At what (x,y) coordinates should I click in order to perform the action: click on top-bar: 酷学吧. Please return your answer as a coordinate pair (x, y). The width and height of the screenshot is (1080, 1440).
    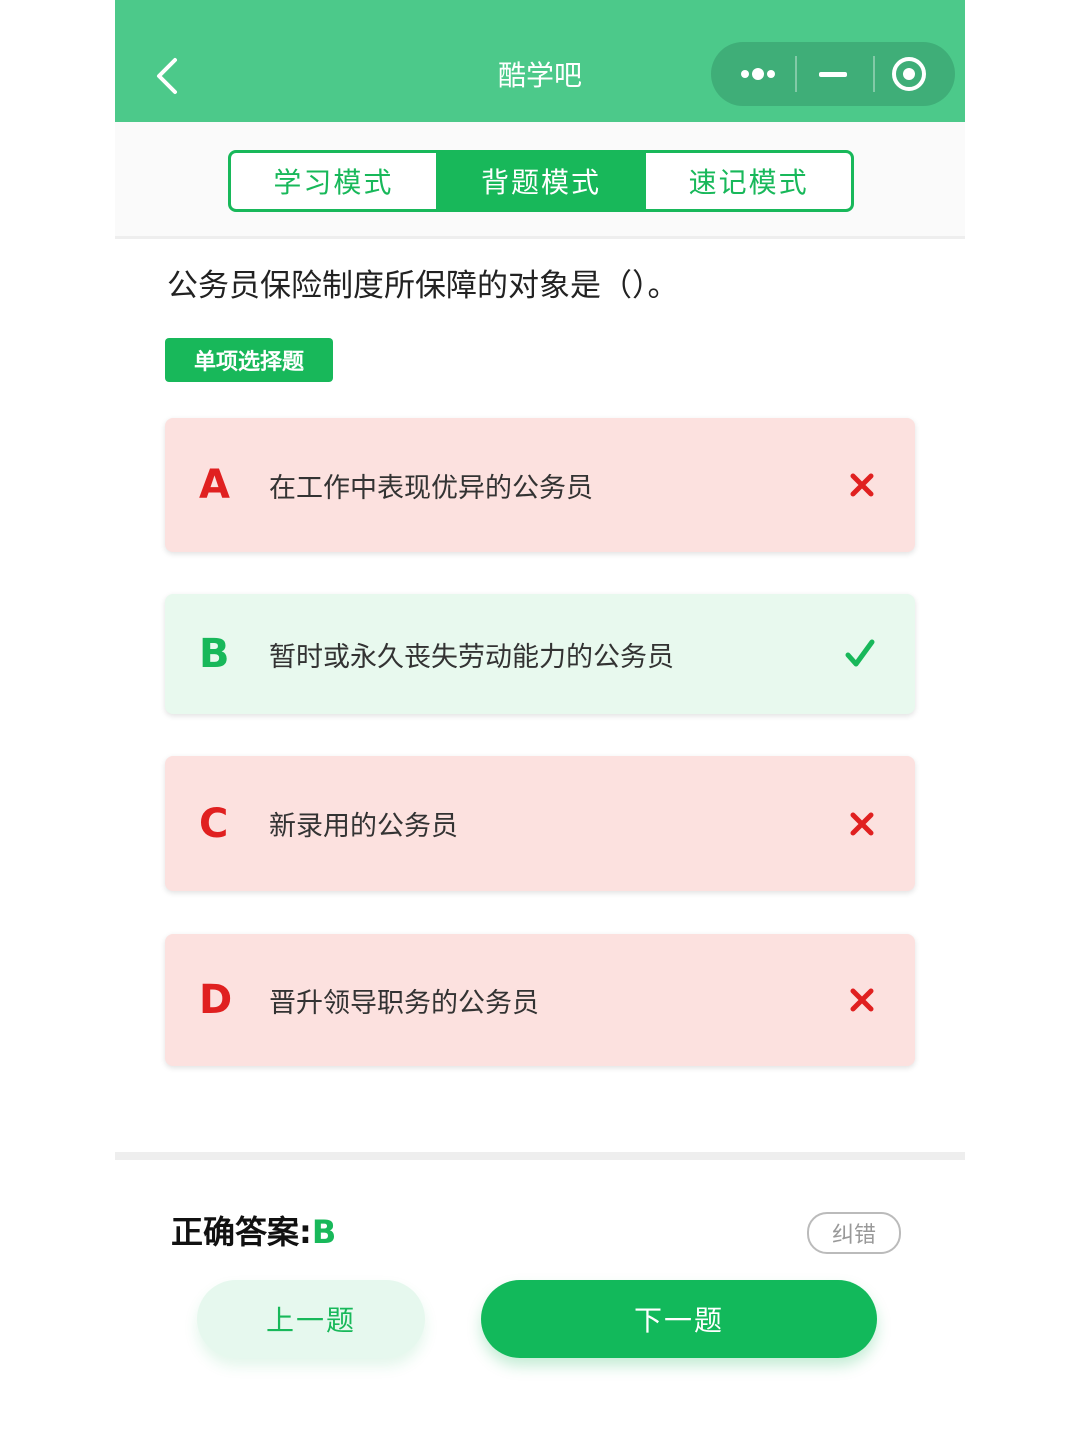
    Looking at the image, I should click on (540, 61).